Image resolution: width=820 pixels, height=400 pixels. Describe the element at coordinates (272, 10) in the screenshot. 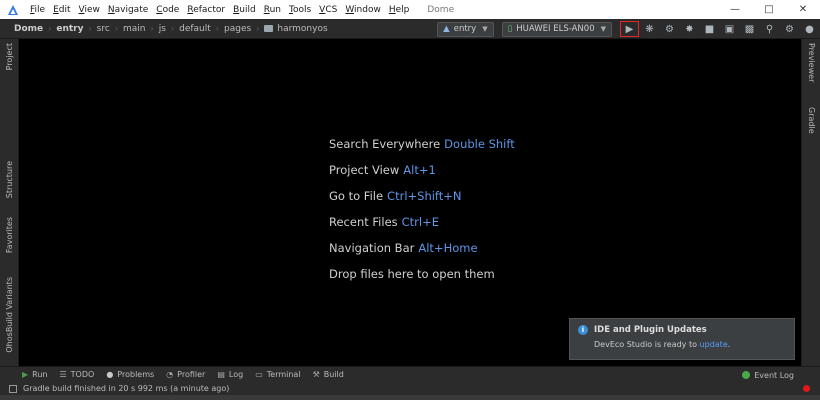

I see `menu-run: Run` at that location.